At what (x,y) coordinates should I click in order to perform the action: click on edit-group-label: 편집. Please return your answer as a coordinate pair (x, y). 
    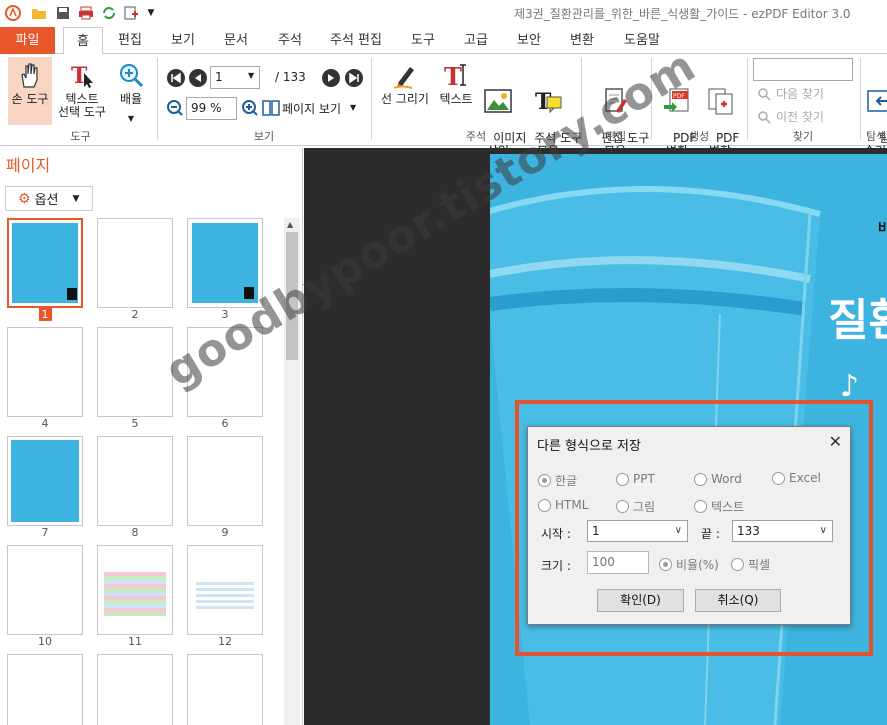
    Looking at the image, I should click on (616, 136).